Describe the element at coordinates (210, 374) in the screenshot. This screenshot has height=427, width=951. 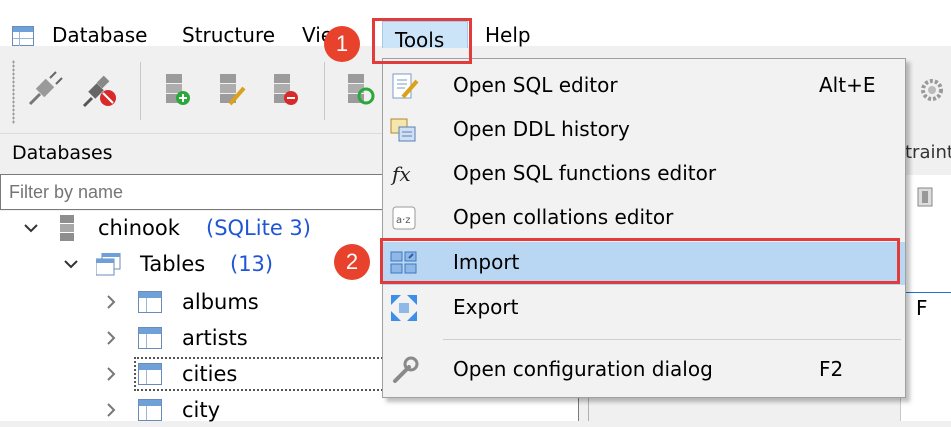
I see `table-name: cities` at that location.